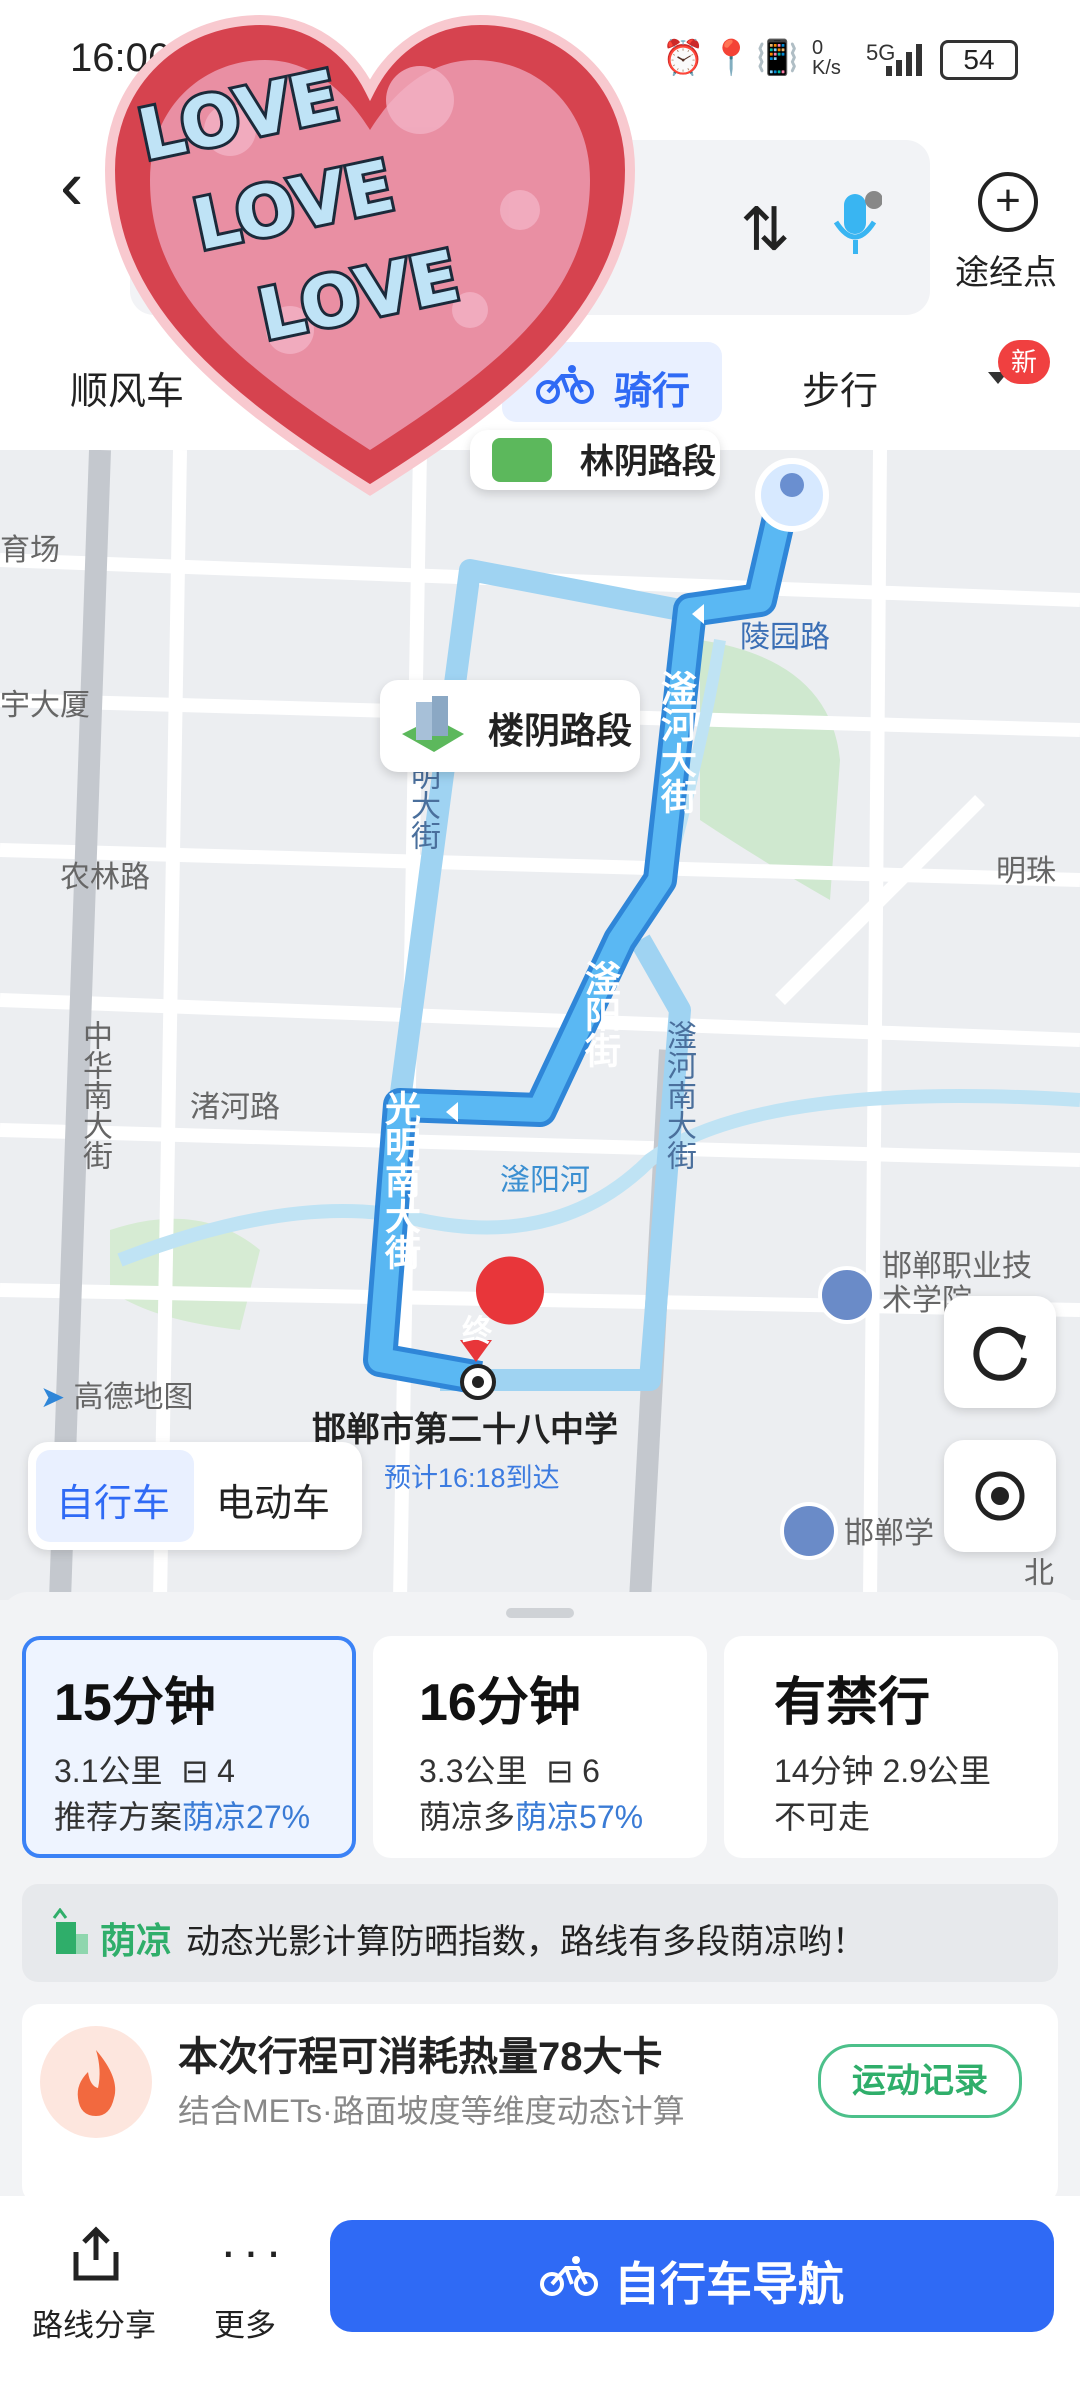 The height and width of the screenshot is (2382, 1080). I want to click on tab-walking: 步行, so click(840, 387).